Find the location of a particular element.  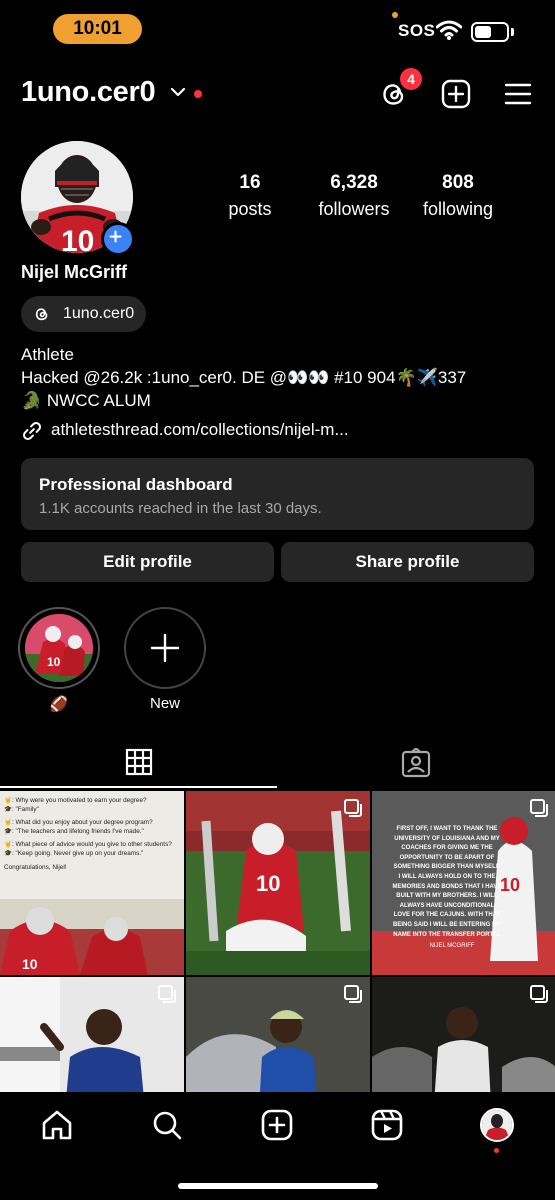

profile-full-name: Nijel McGriff is located at coordinates (74, 272).